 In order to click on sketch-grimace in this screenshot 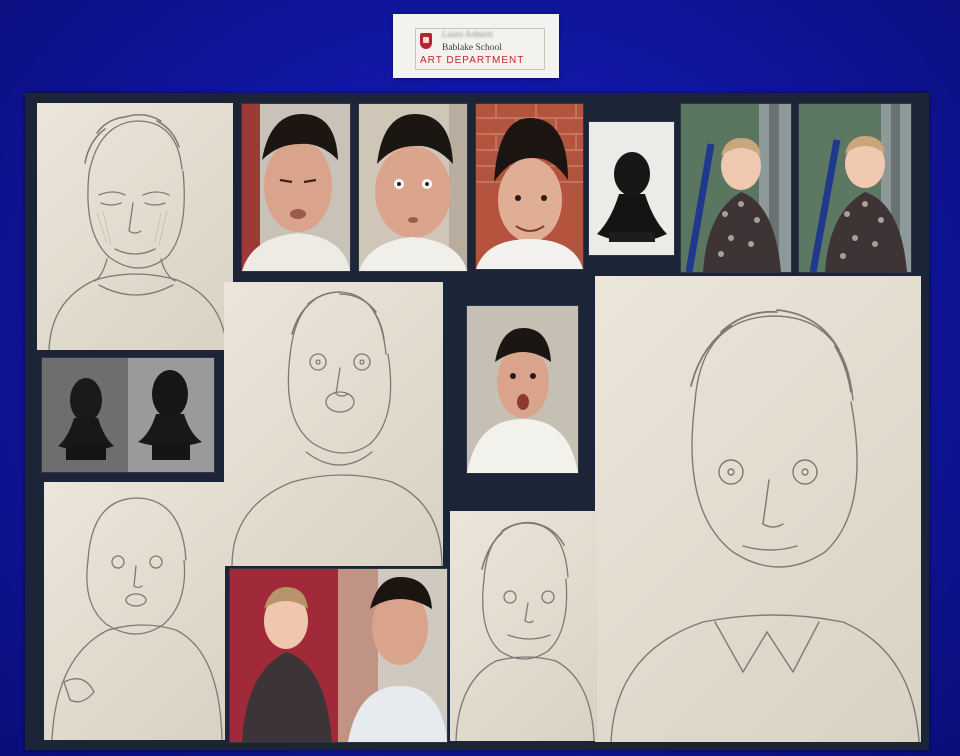, I will do `click(135, 226)`.